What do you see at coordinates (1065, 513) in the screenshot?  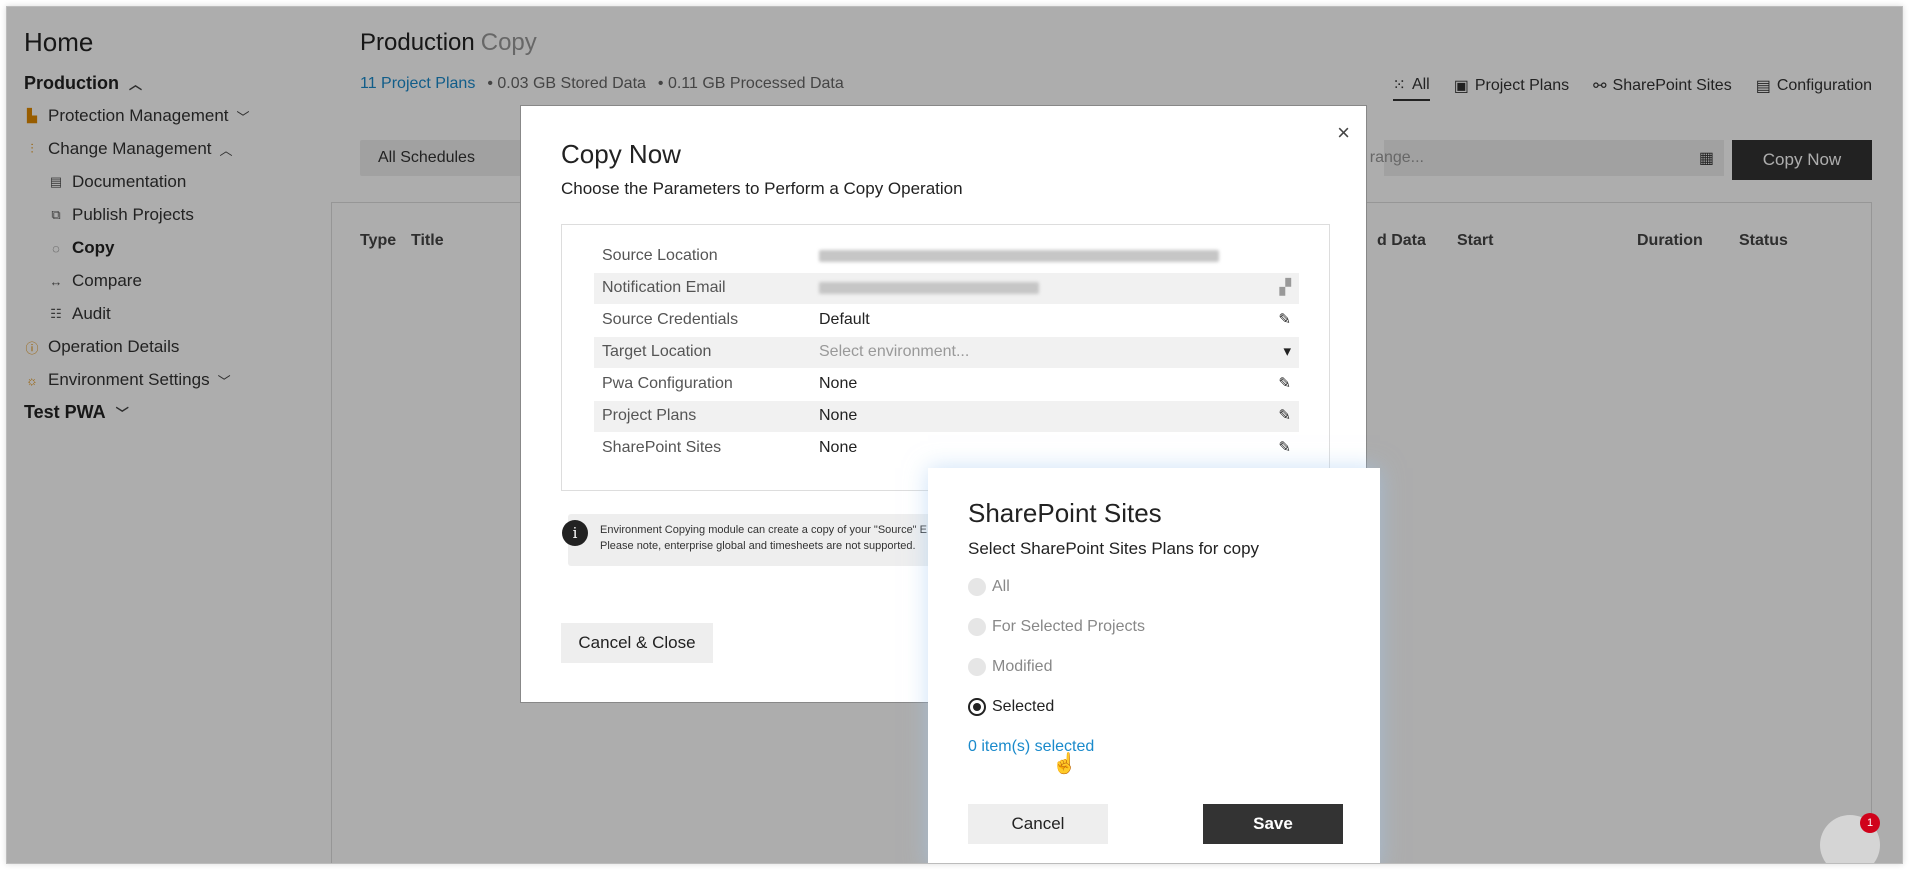 I see `popup-title: SharePoint Sites` at bounding box center [1065, 513].